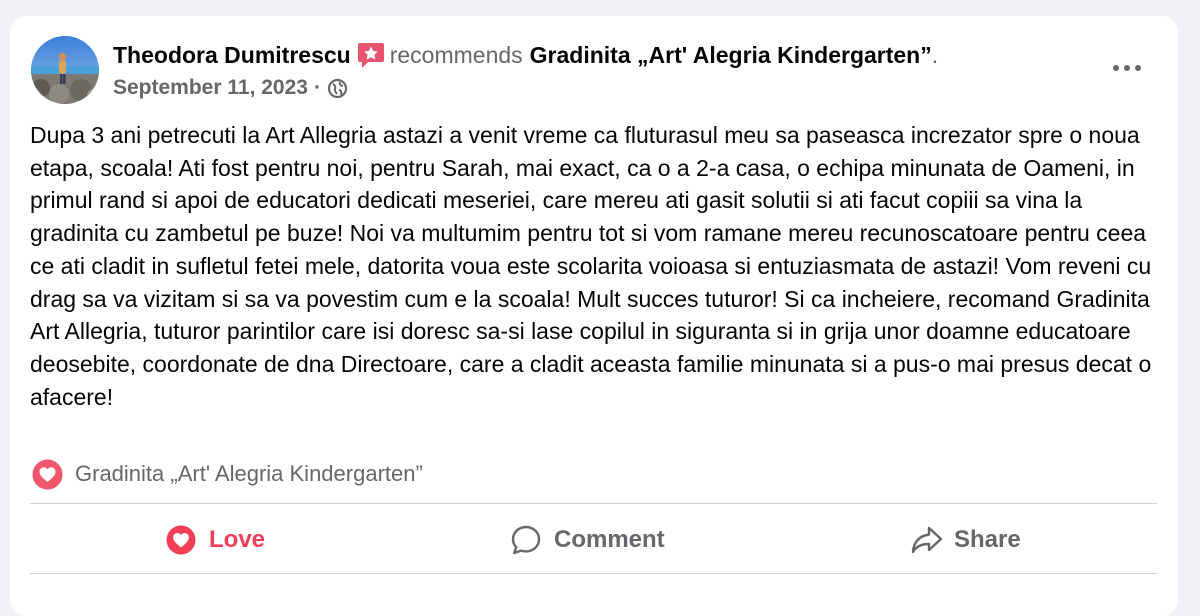 Image resolution: width=1200 pixels, height=616 pixels. Describe the element at coordinates (181, 540) in the screenshot. I see `heart-icon` at that location.